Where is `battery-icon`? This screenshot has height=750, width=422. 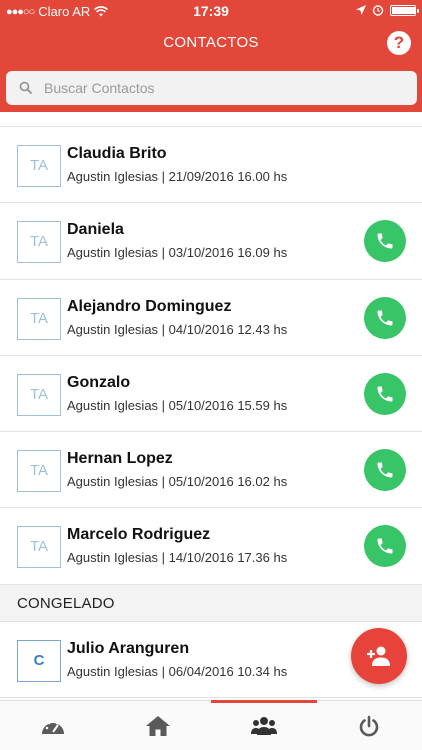 battery-icon is located at coordinates (404, 10).